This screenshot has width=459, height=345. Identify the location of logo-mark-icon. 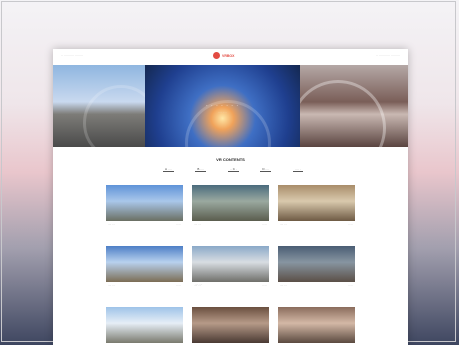
(216, 55).